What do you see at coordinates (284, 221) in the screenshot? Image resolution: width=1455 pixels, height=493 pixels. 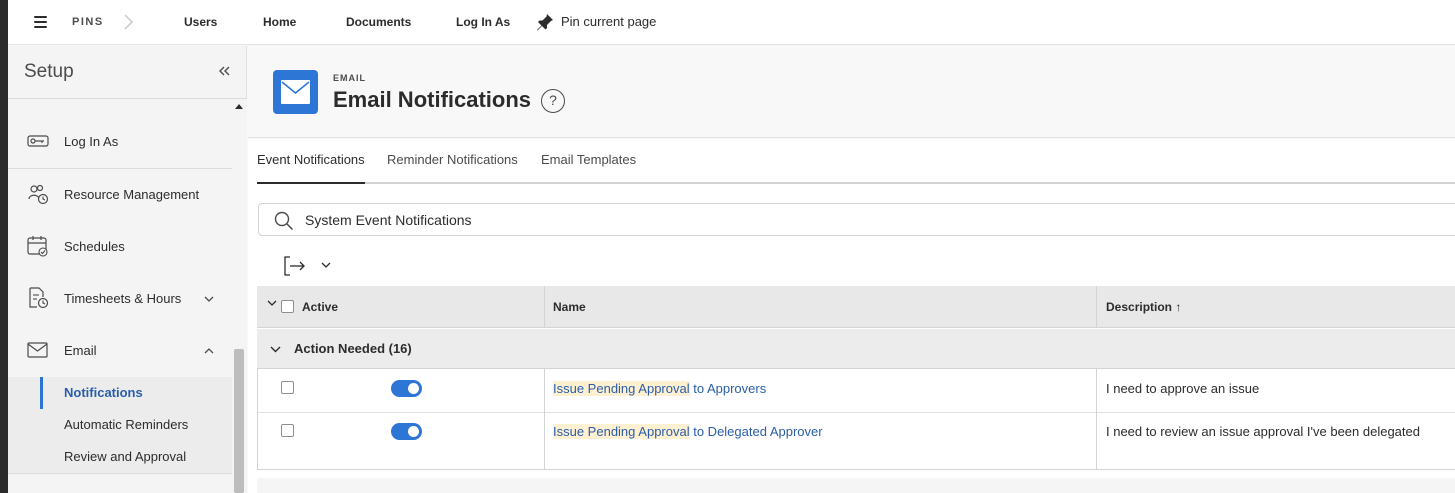 I see `search-icon` at bounding box center [284, 221].